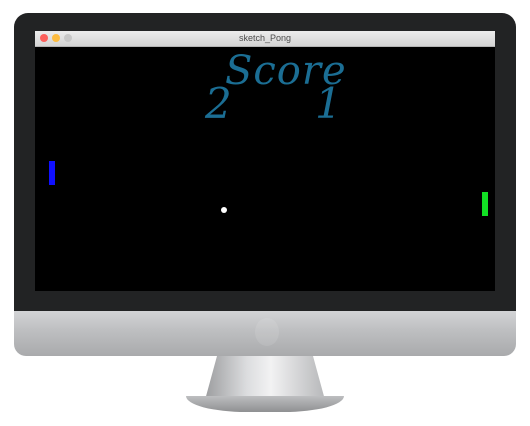 The width and height of the screenshot is (530, 426). Describe the element at coordinates (265, 378) in the screenshot. I see `monitor-stand` at that location.